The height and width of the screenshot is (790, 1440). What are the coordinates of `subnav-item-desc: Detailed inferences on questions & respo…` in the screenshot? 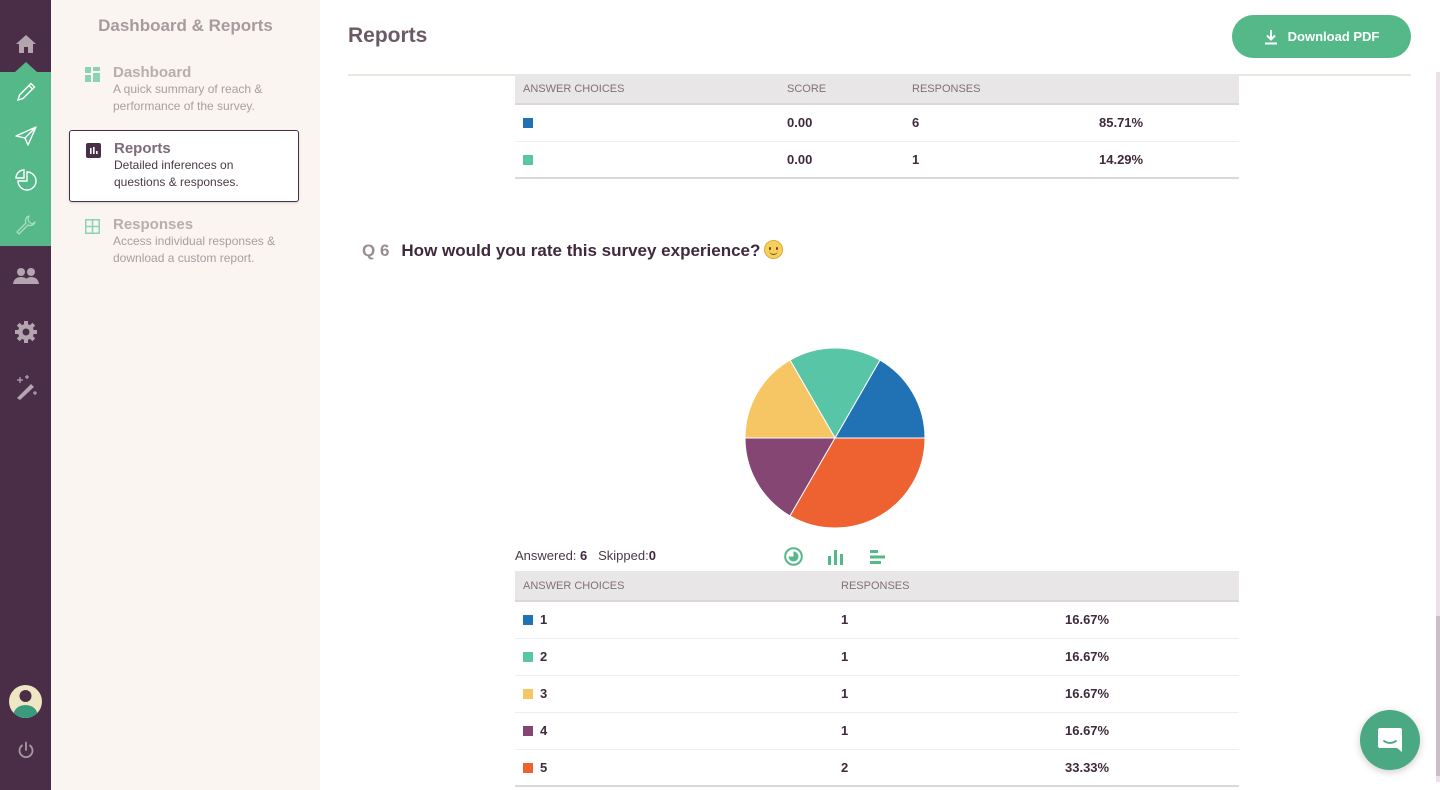 It's located at (176, 173).